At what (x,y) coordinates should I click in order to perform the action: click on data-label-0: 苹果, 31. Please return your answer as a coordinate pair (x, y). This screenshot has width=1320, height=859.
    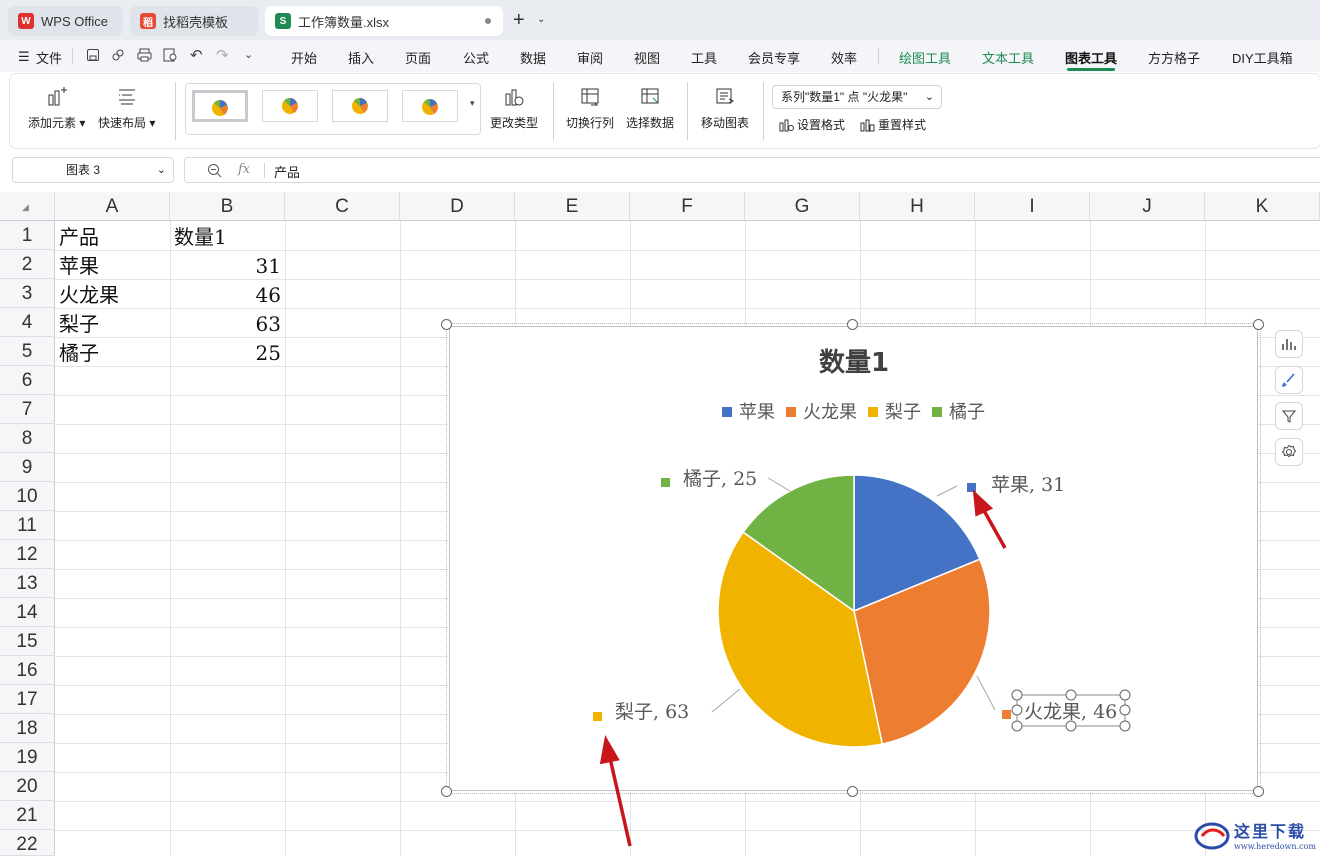
    Looking at the image, I should click on (1028, 485).